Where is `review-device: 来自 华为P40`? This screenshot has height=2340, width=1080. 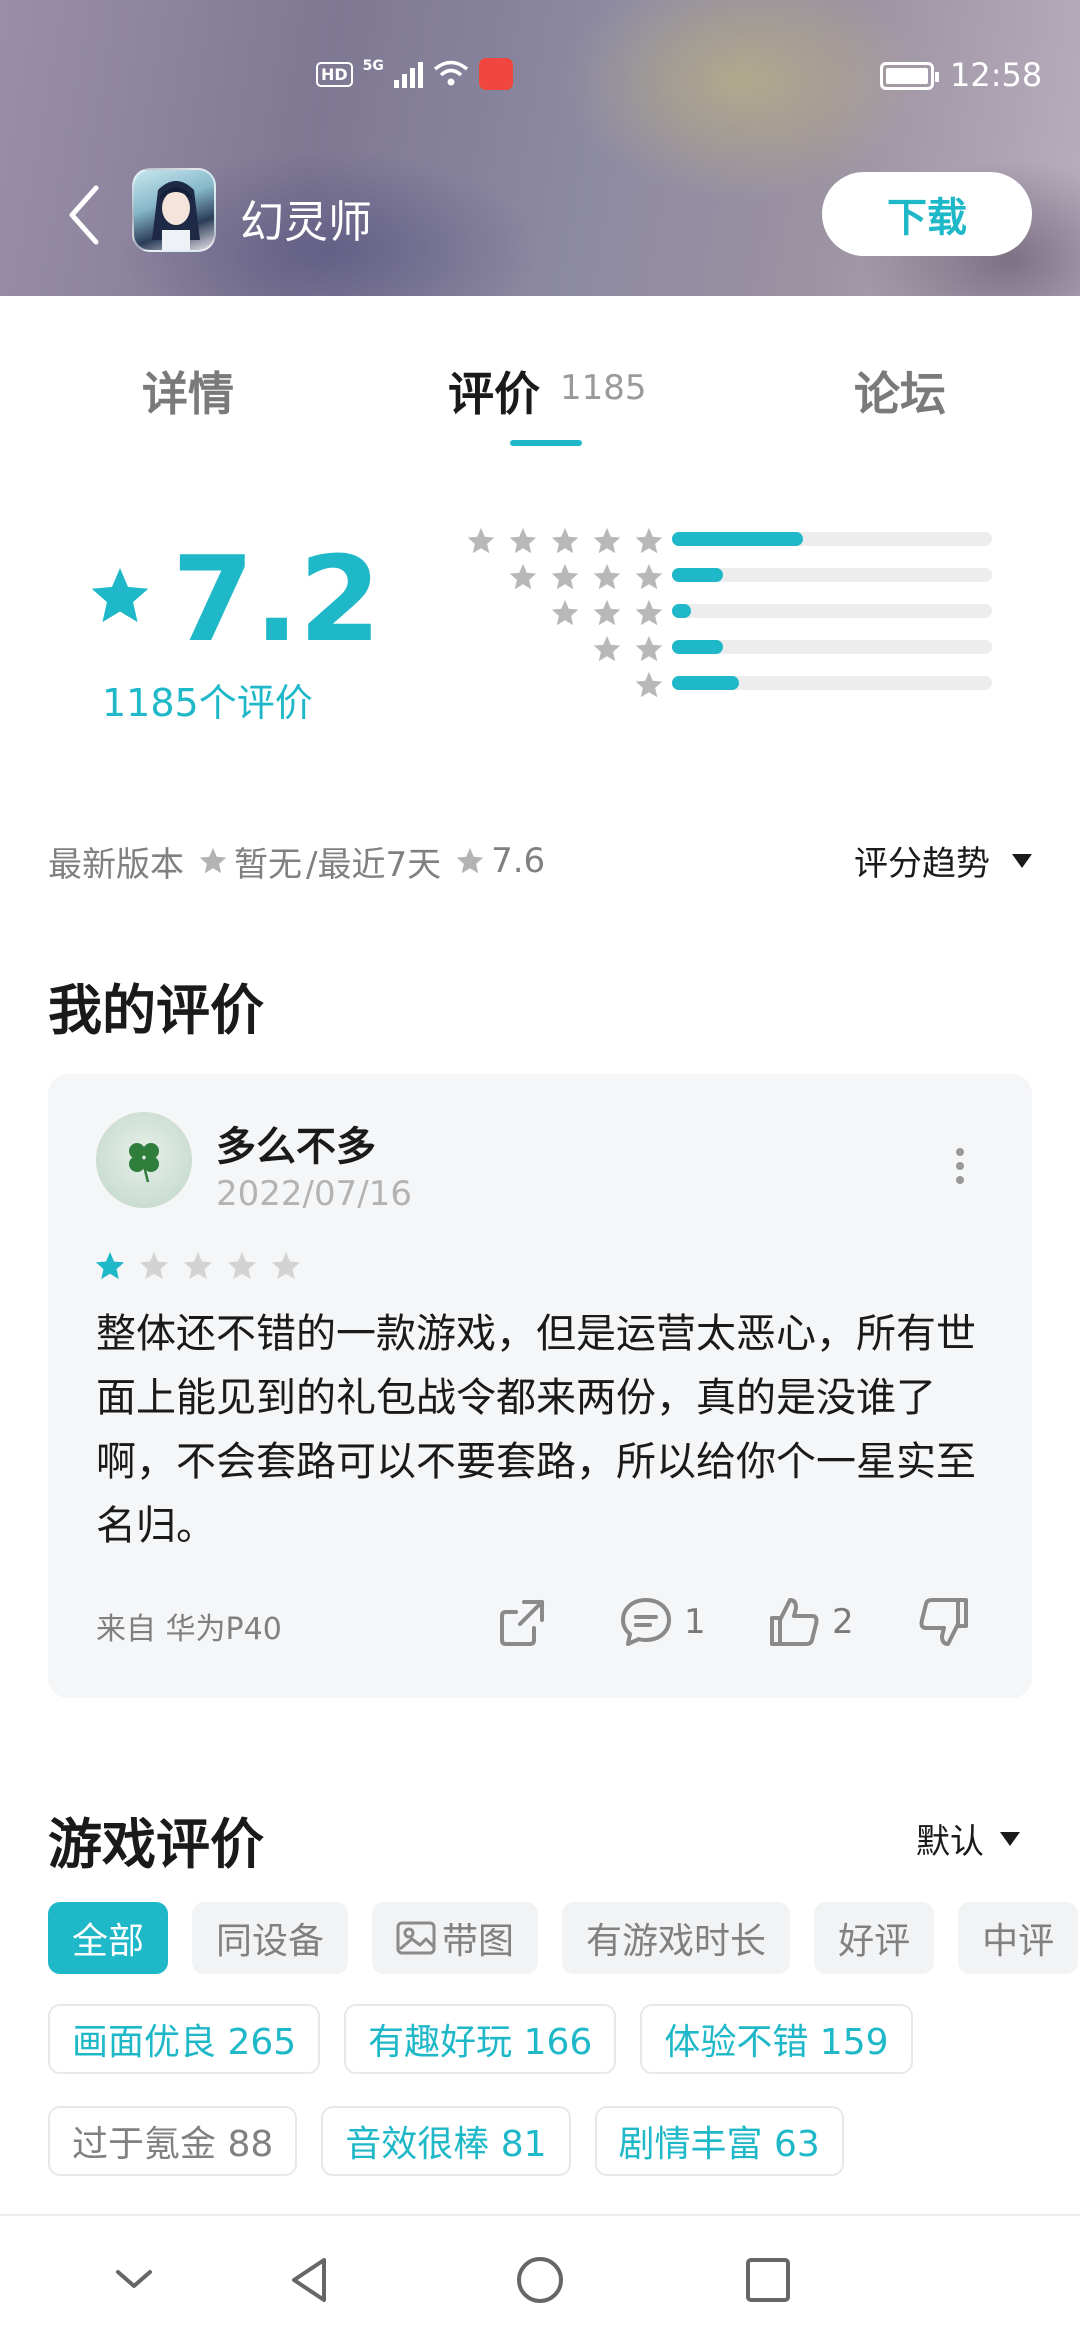 review-device: 来自 华为P40 is located at coordinates (189, 1629).